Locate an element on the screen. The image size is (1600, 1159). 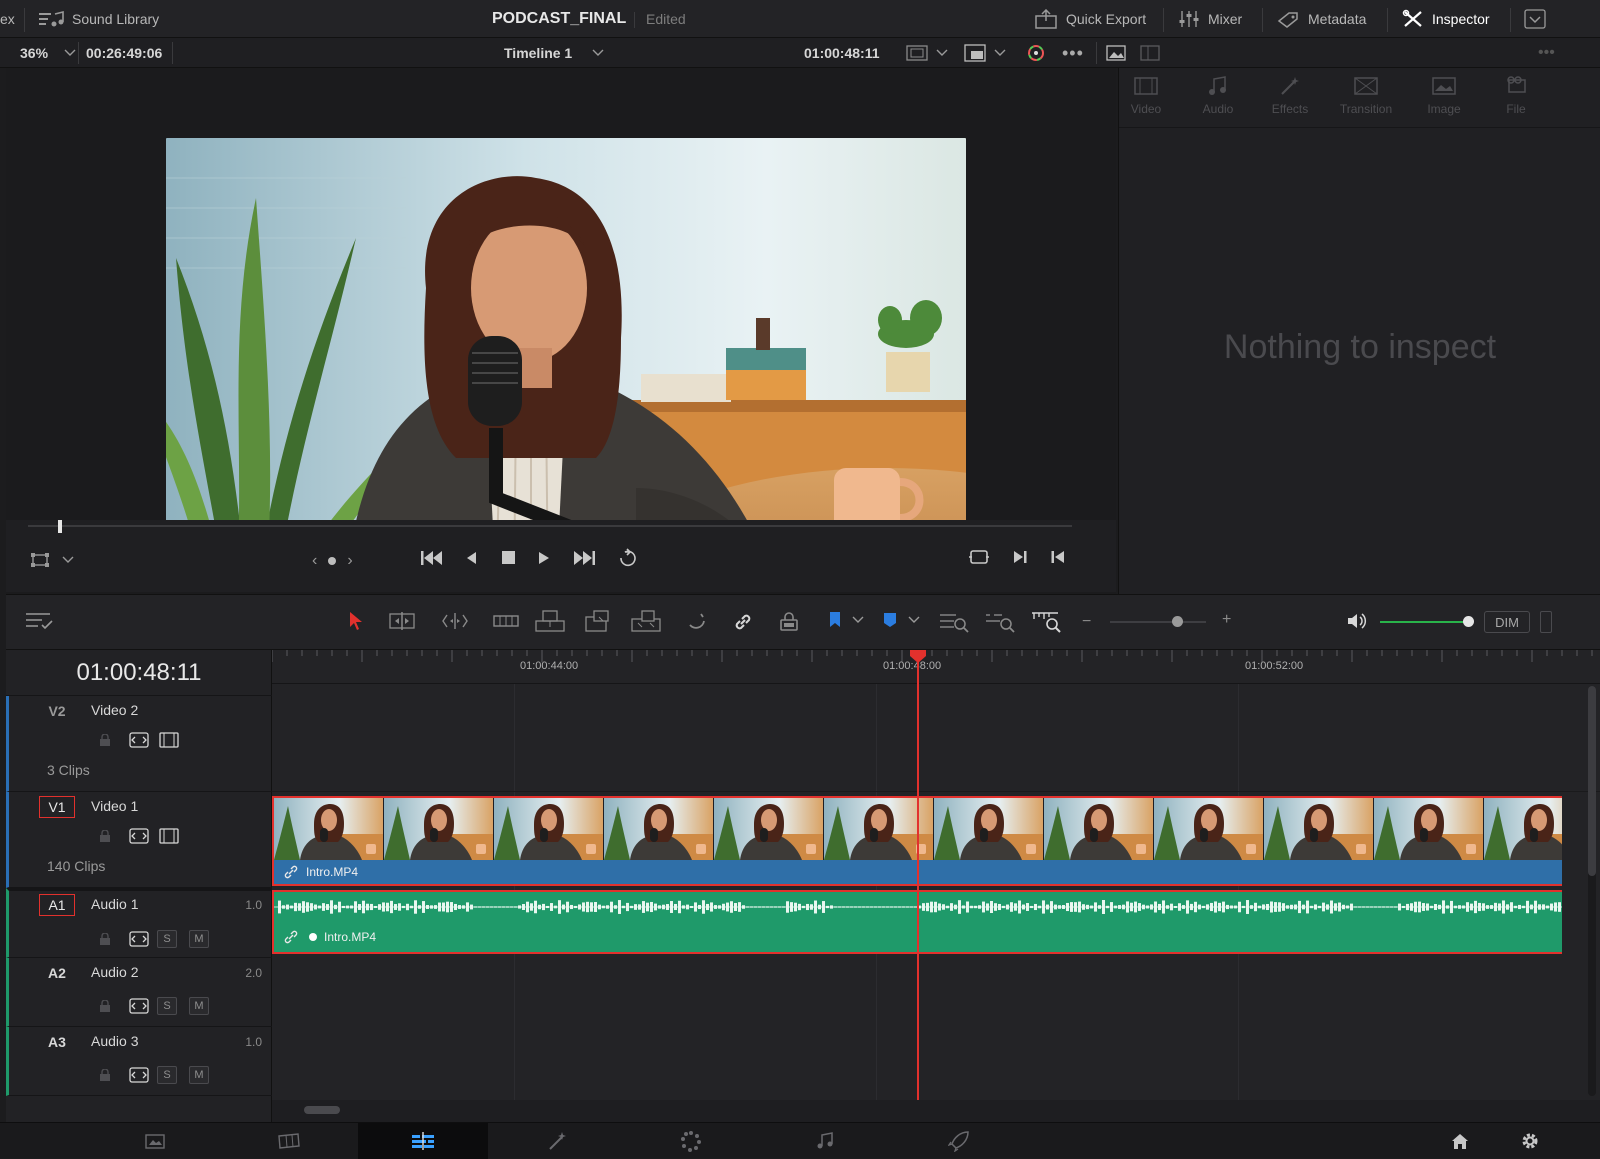
cut-page-button is located at coordinates (289, 1141).